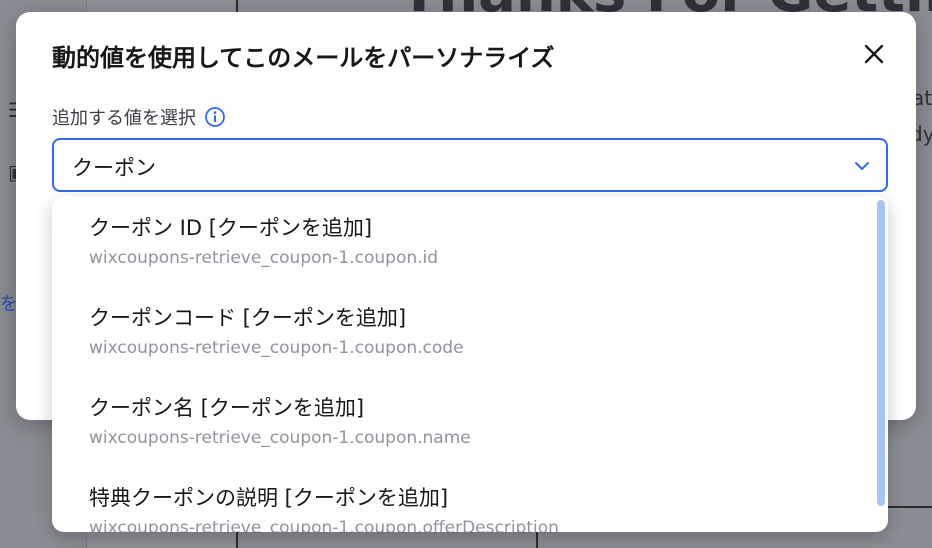 The image size is (932, 548). Describe the element at coordinates (227, 408) in the screenshot. I see `option-label: クーポン名 [クーポンを追加]` at that location.